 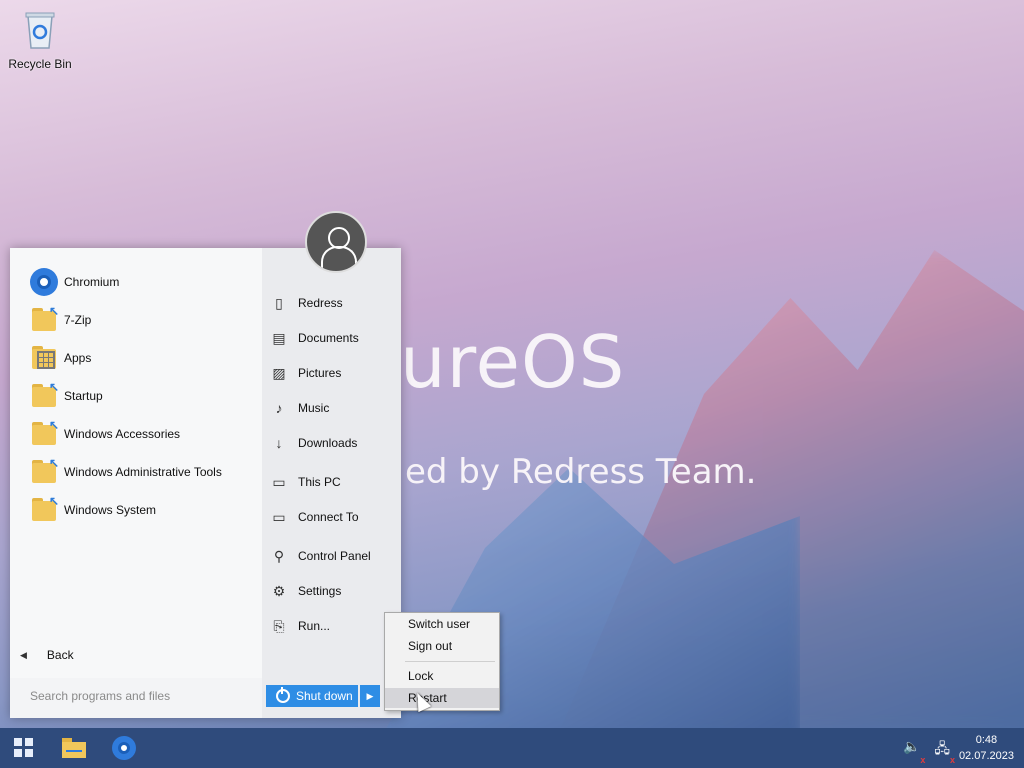 I want to click on place-this-pc: ▭ This PC, so click(x=305, y=482).